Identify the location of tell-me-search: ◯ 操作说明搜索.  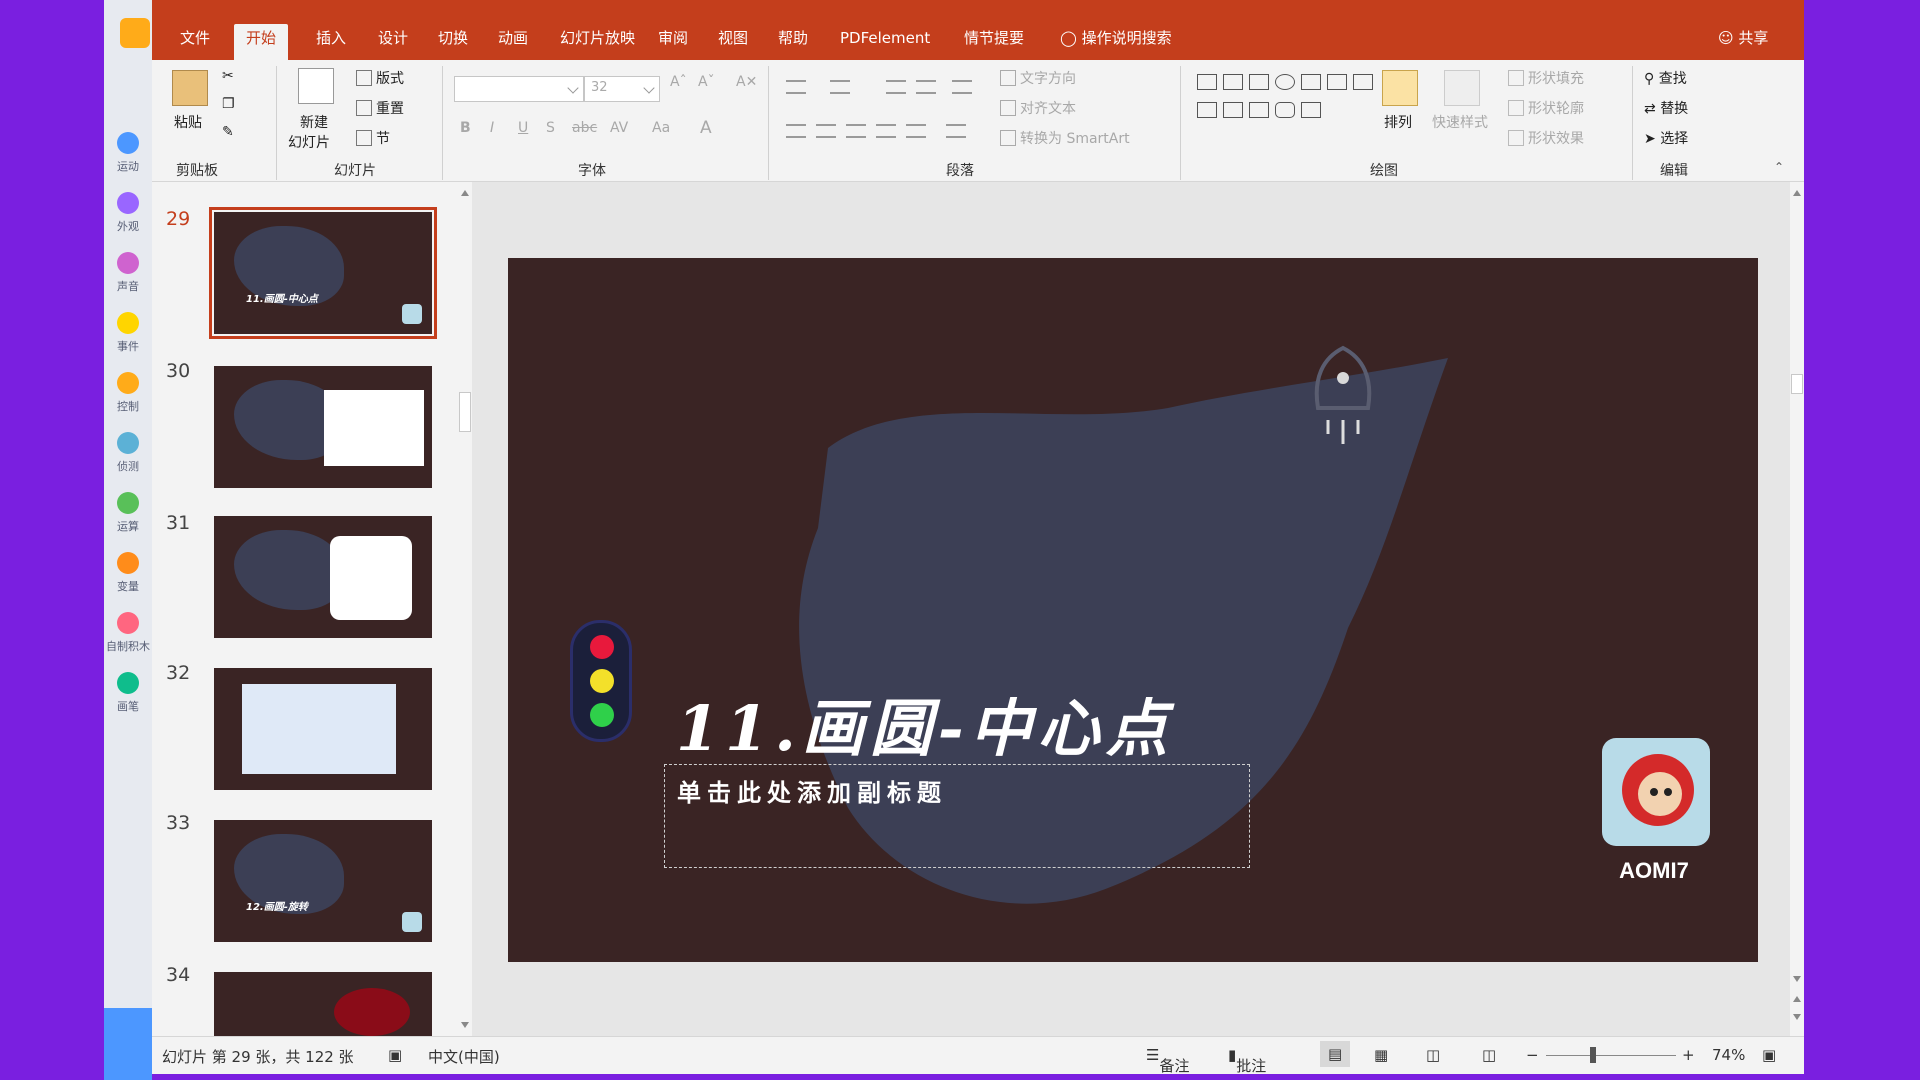
(1116, 42).